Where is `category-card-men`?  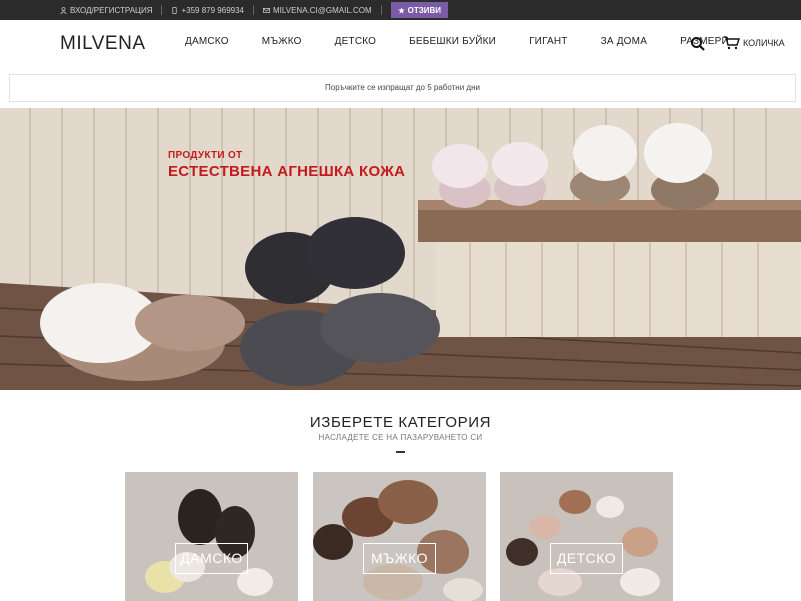
category-card-men is located at coordinates (399, 536).